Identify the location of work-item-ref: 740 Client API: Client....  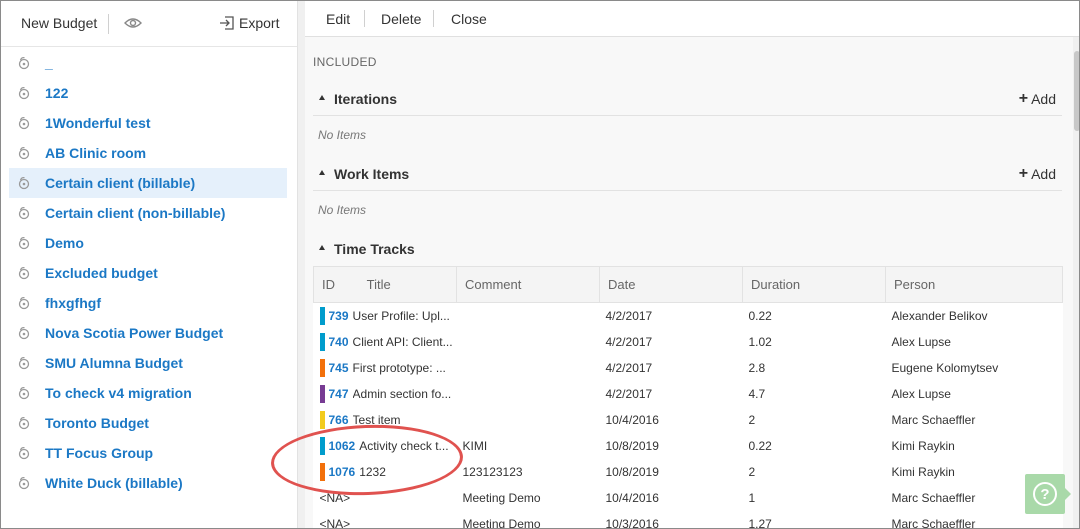
(388, 342).